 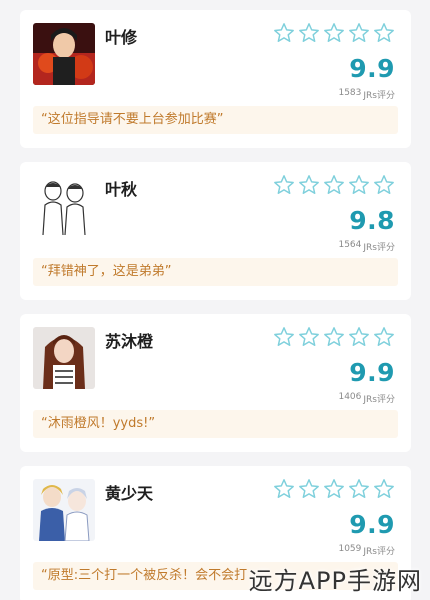 I want to click on rating-count-number: 1583, so click(x=350, y=93).